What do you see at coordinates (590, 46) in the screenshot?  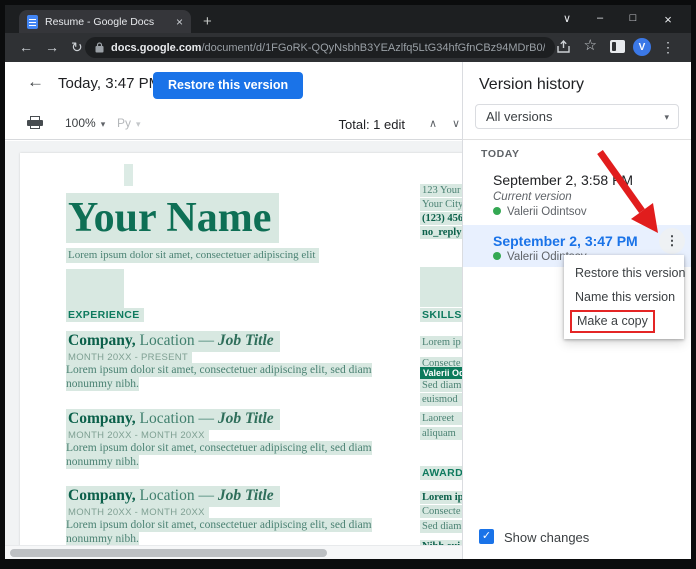 I see `bookmark-star-icon: ☆` at bounding box center [590, 46].